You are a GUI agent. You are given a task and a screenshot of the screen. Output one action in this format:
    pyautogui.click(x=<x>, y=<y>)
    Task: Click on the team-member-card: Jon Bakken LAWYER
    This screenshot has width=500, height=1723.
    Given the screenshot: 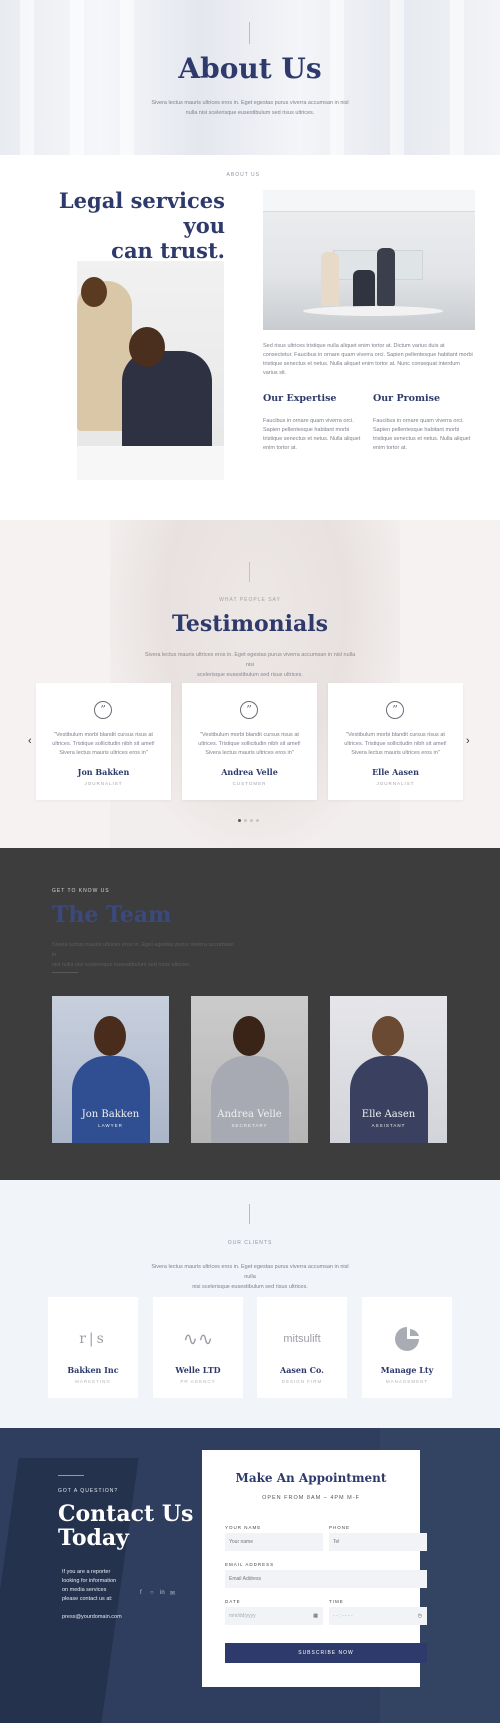 What is the action you would take?
    pyautogui.click(x=110, y=1069)
    